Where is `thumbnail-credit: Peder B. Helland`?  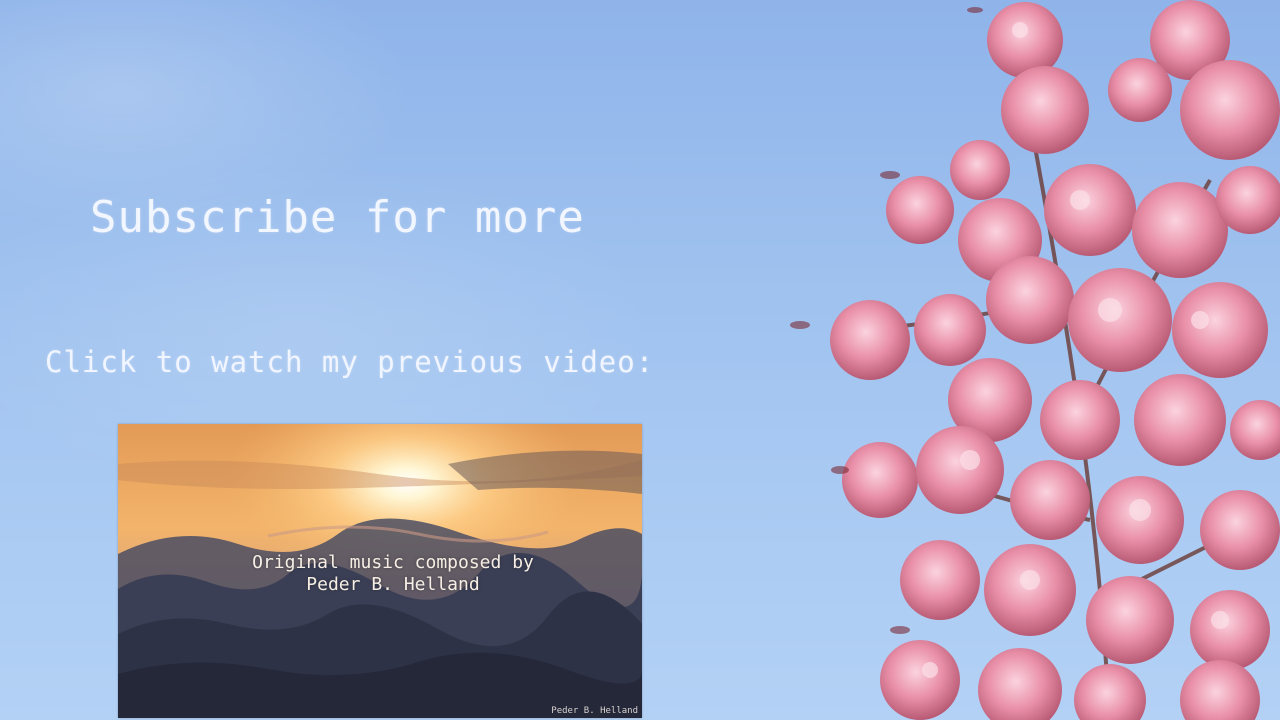 thumbnail-credit: Peder B. Helland is located at coordinates (594, 711).